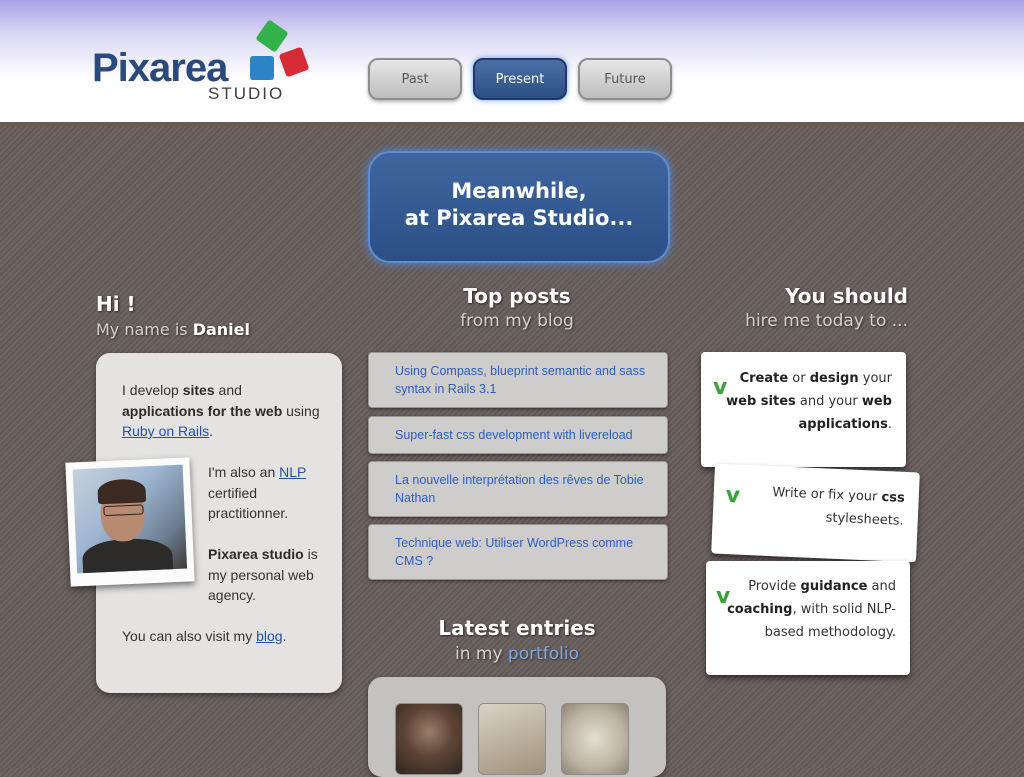 The image size is (1024, 777). Describe the element at coordinates (198, 390) in the screenshot. I see `about-text-bold: sites` at that location.